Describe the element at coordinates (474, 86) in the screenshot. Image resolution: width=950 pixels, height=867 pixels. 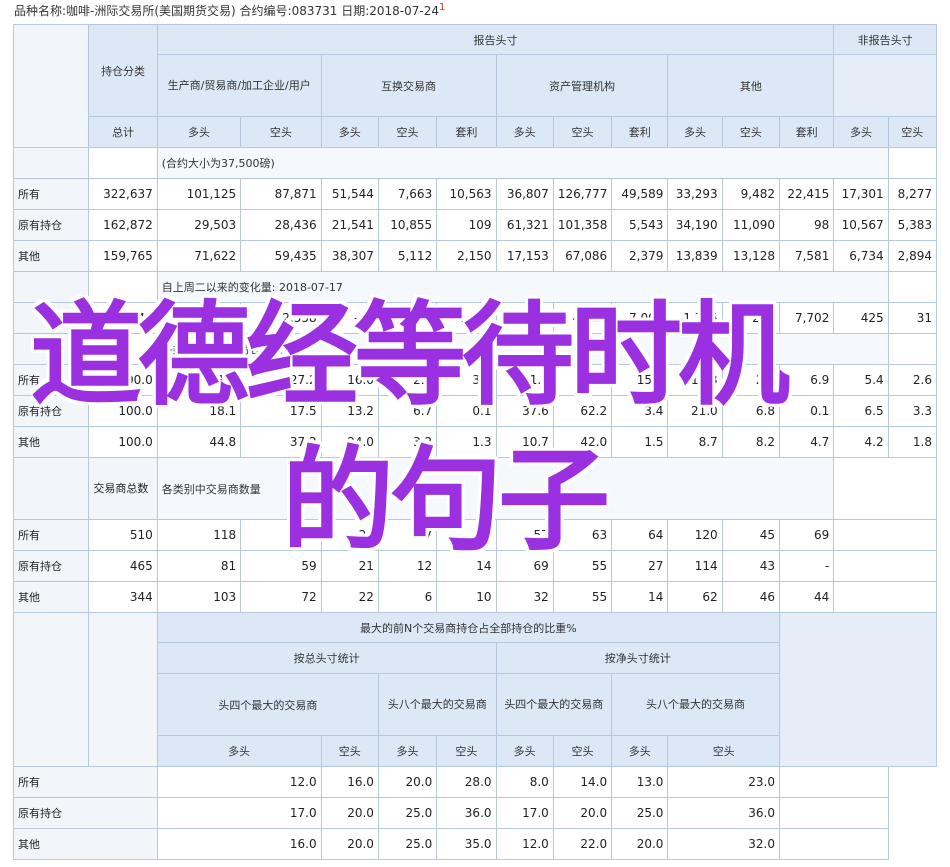
I see `table-row: 持仓分类 报告头寸 非报告头寸` at that location.